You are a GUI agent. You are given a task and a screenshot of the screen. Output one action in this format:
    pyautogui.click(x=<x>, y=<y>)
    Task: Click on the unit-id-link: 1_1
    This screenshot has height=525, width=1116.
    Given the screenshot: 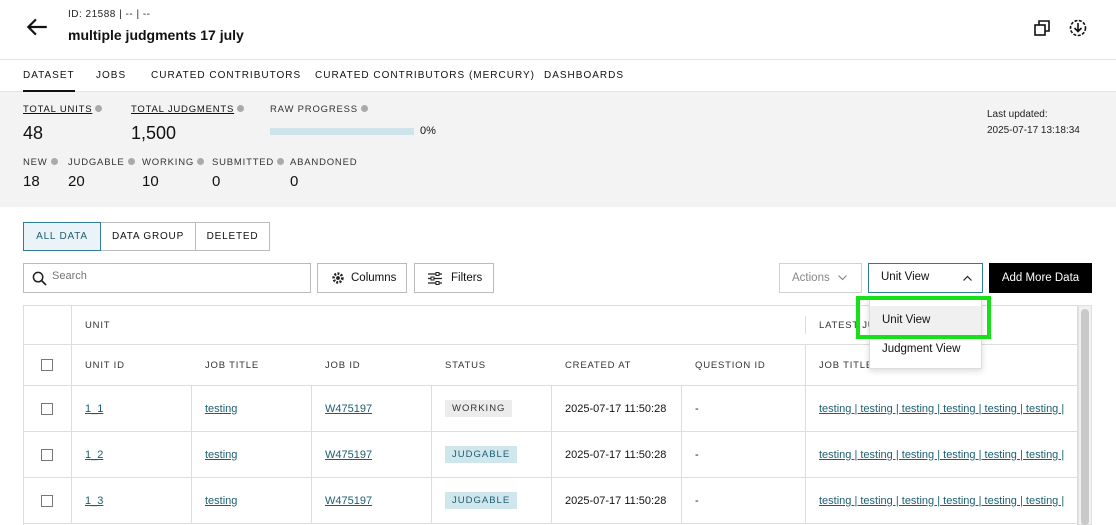 What is the action you would take?
    pyautogui.click(x=94, y=408)
    